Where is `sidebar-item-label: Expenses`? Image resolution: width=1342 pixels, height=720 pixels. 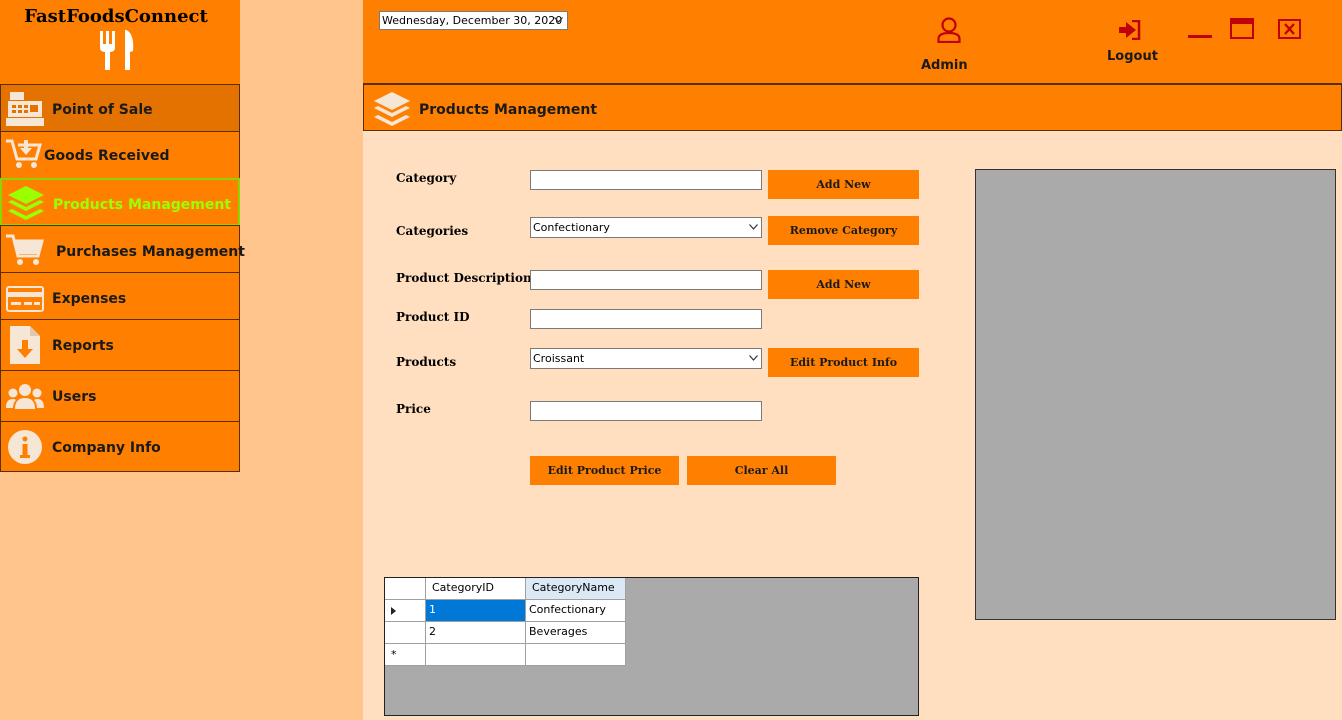
sidebar-item-label: Expenses is located at coordinates (89, 299).